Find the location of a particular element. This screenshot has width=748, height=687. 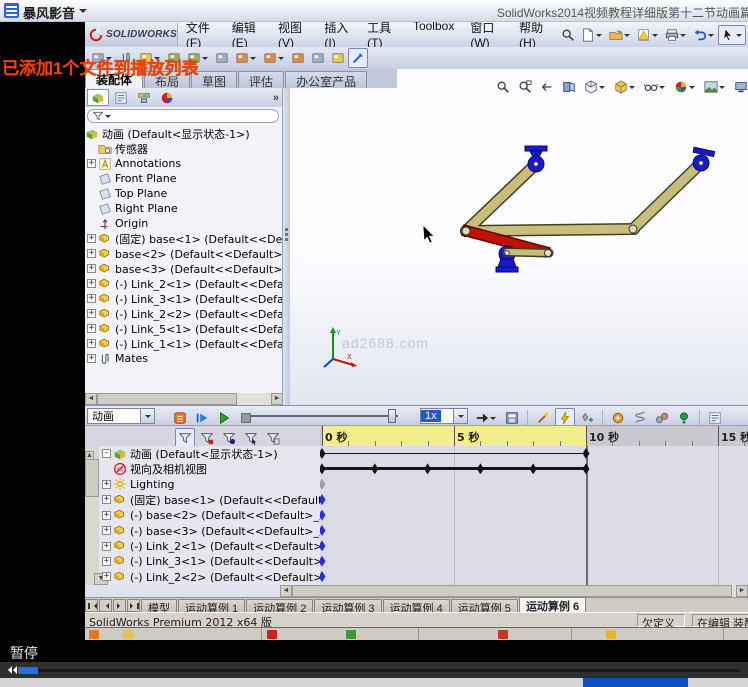

feature-panel-hscrollbar: ◄ ► is located at coordinates (183, 399).